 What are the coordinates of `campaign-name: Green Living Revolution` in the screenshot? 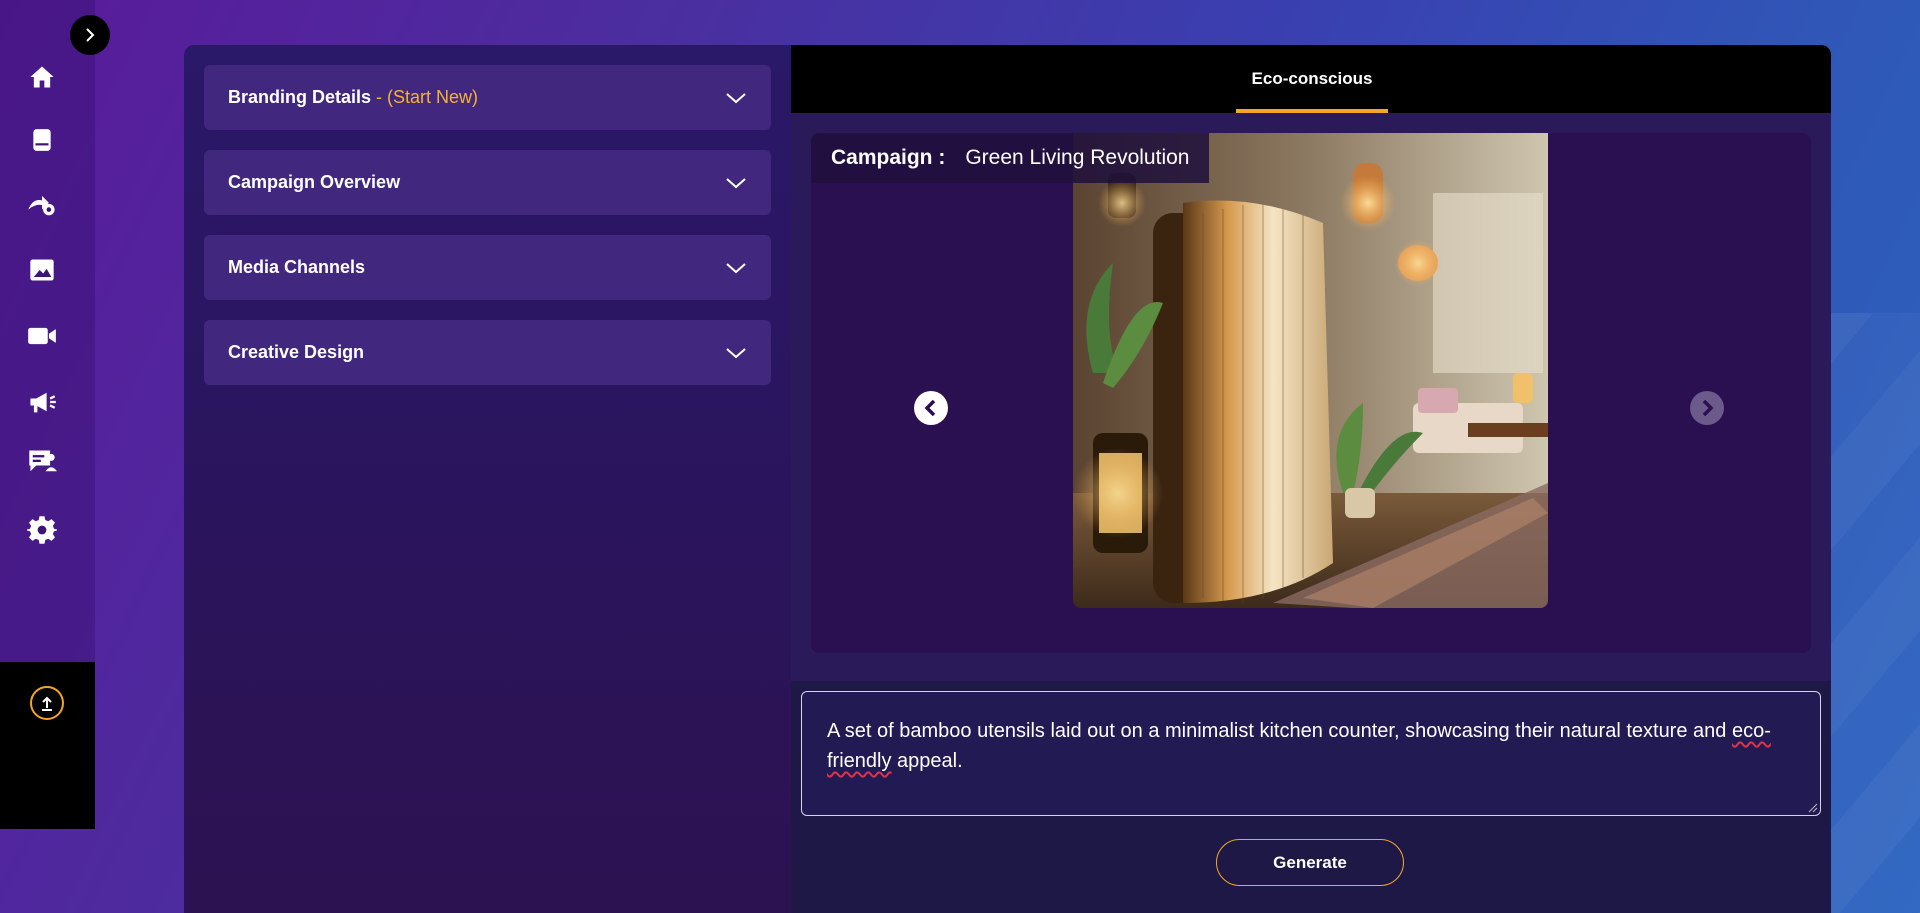 It's located at (1077, 157).